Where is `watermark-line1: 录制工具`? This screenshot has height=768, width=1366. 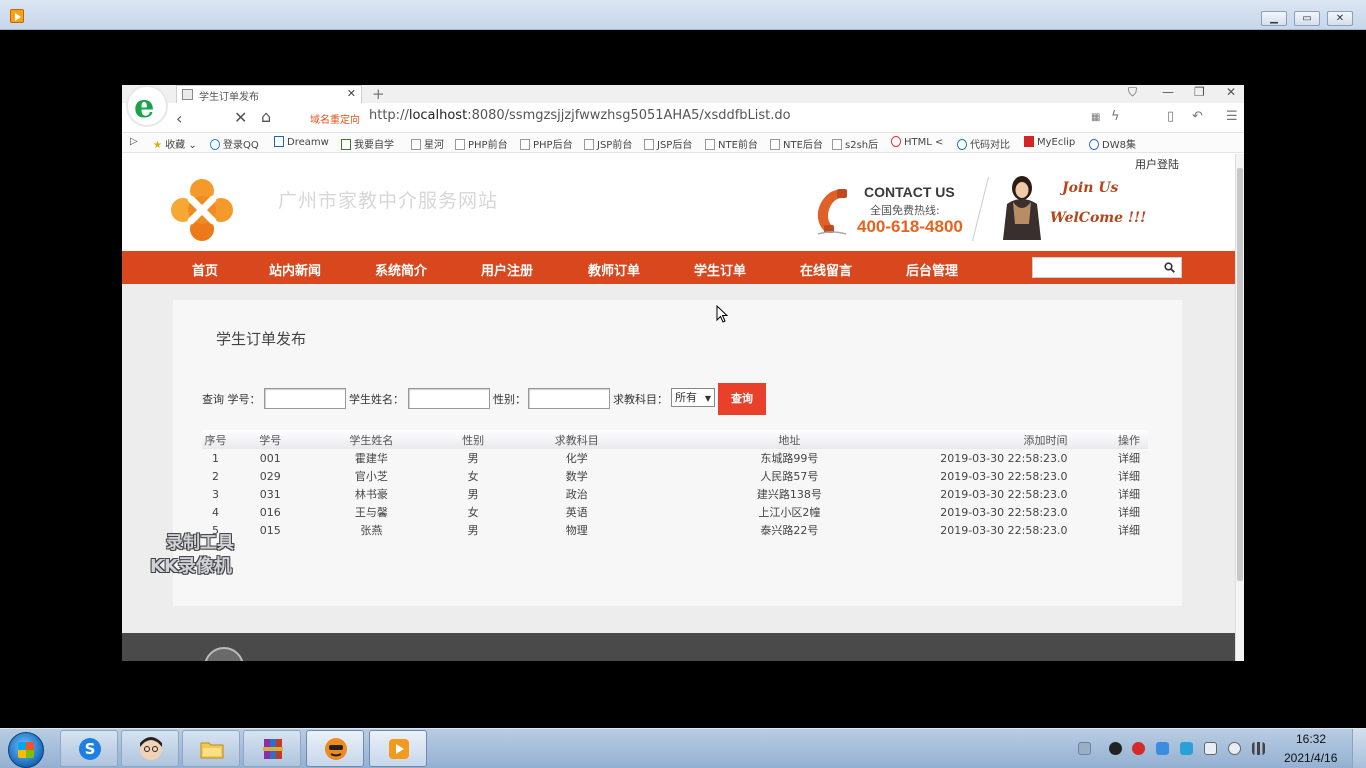 watermark-line1: 录制工具 is located at coordinates (200, 543).